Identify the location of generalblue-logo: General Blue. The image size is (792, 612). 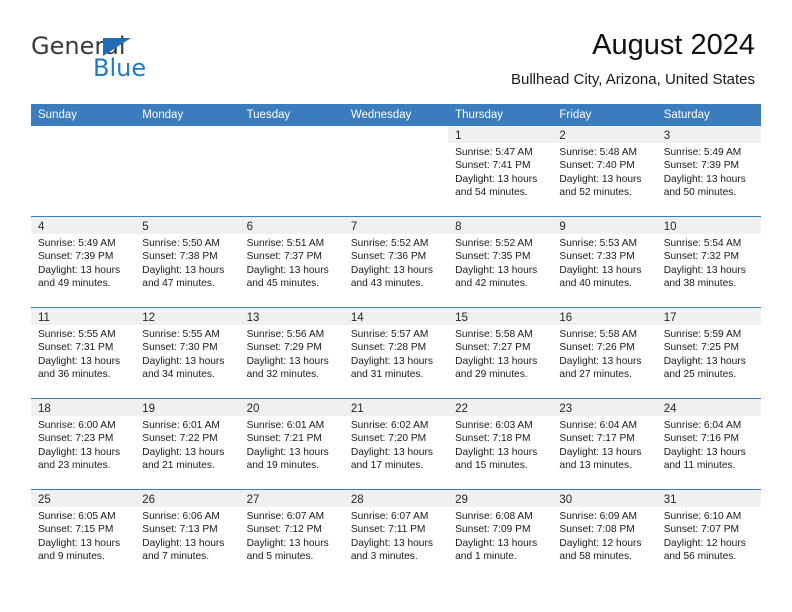
(131, 58).